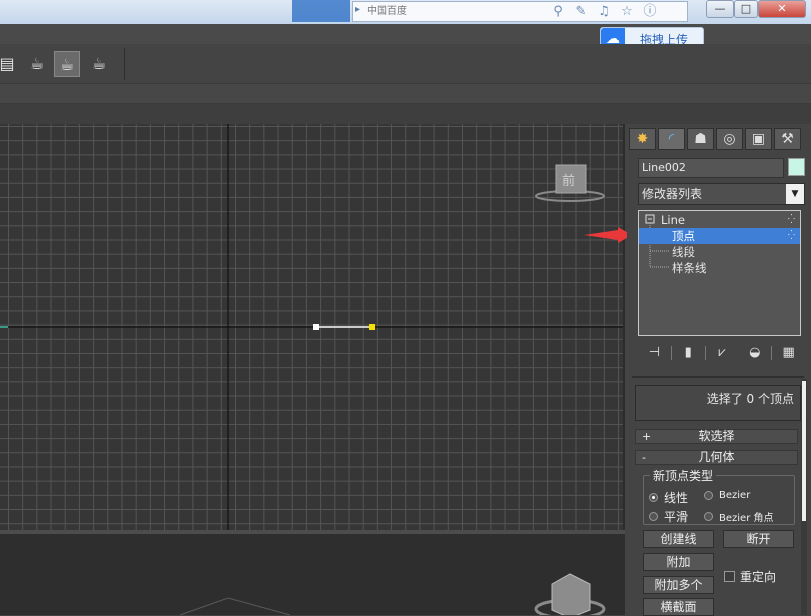 The height and width of the screenshot is (616, 811). I want to click on rollout-soft-selection: + 软选择, so click(716, 436).